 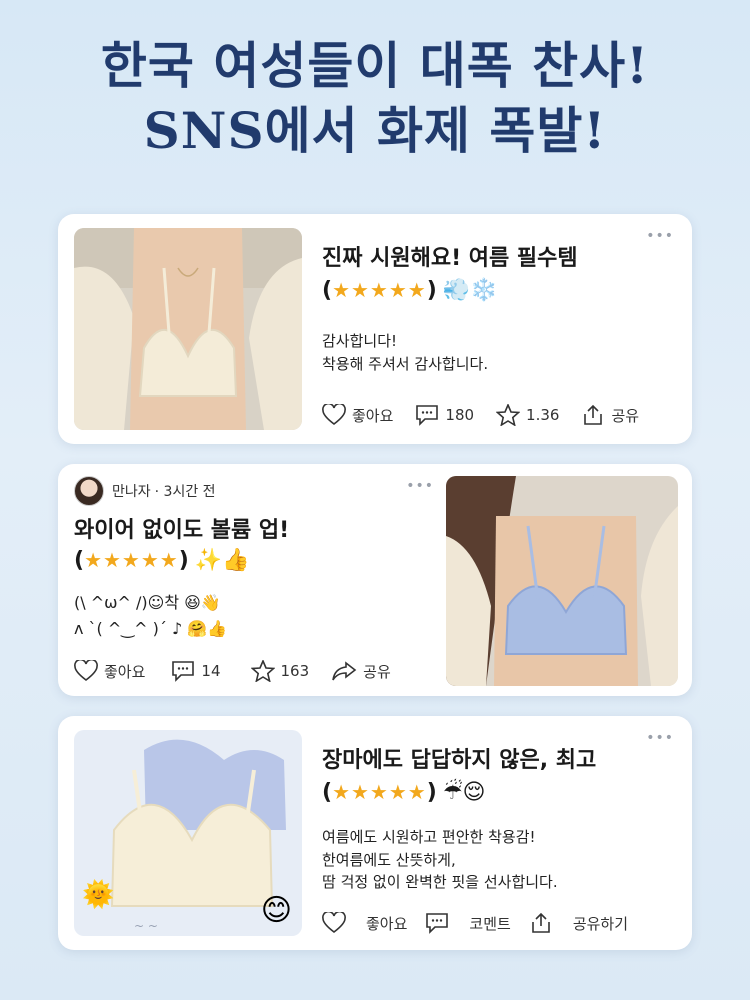 I want to click on headline: 한국 여성들이 대폭 찬사! SNS에서 화제 폭발!, so click(x=375, y=98).